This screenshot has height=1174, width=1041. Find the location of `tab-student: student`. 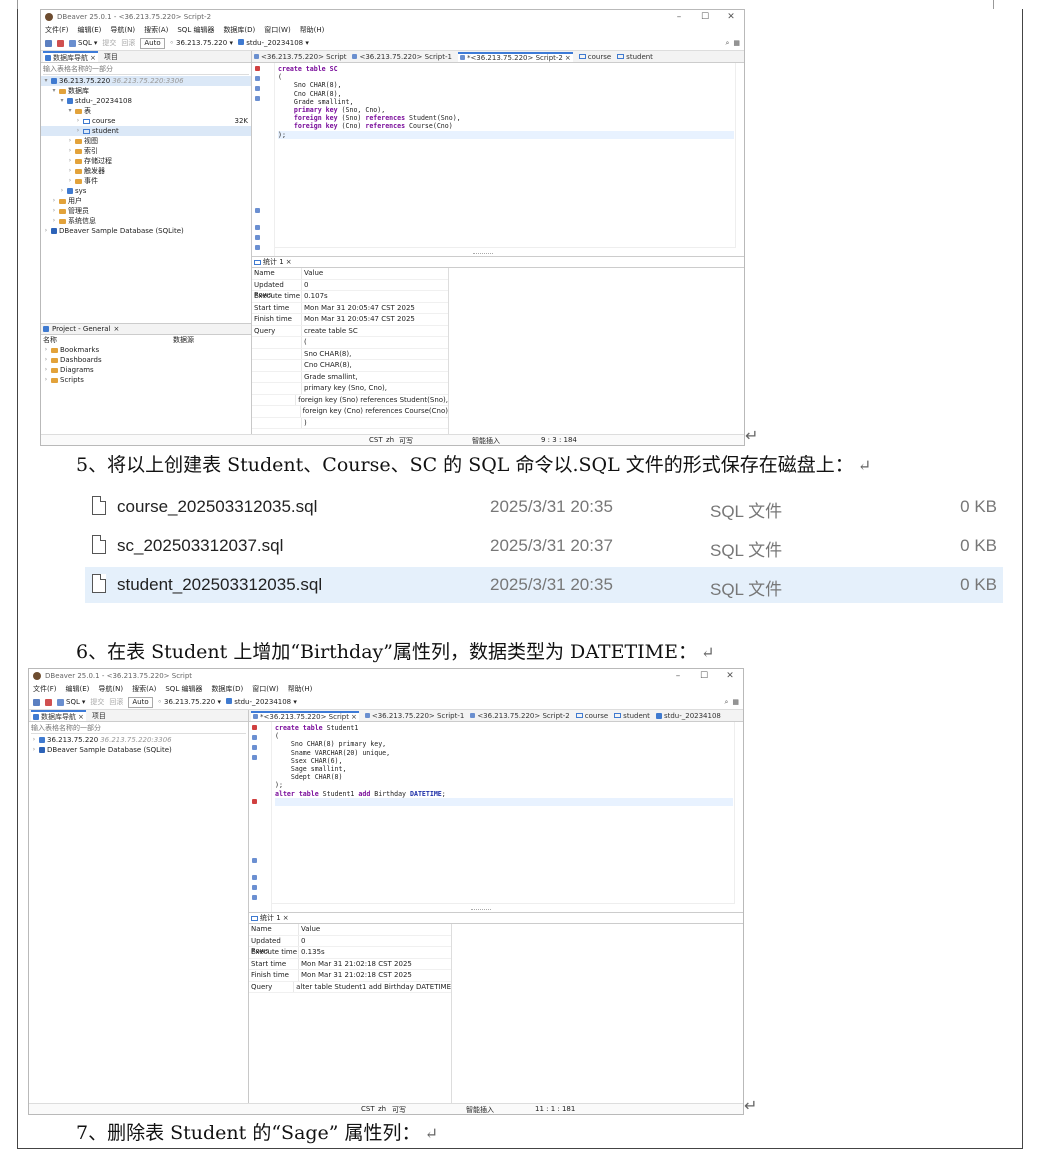

tab-student: student is located at coordinates (635, 57).